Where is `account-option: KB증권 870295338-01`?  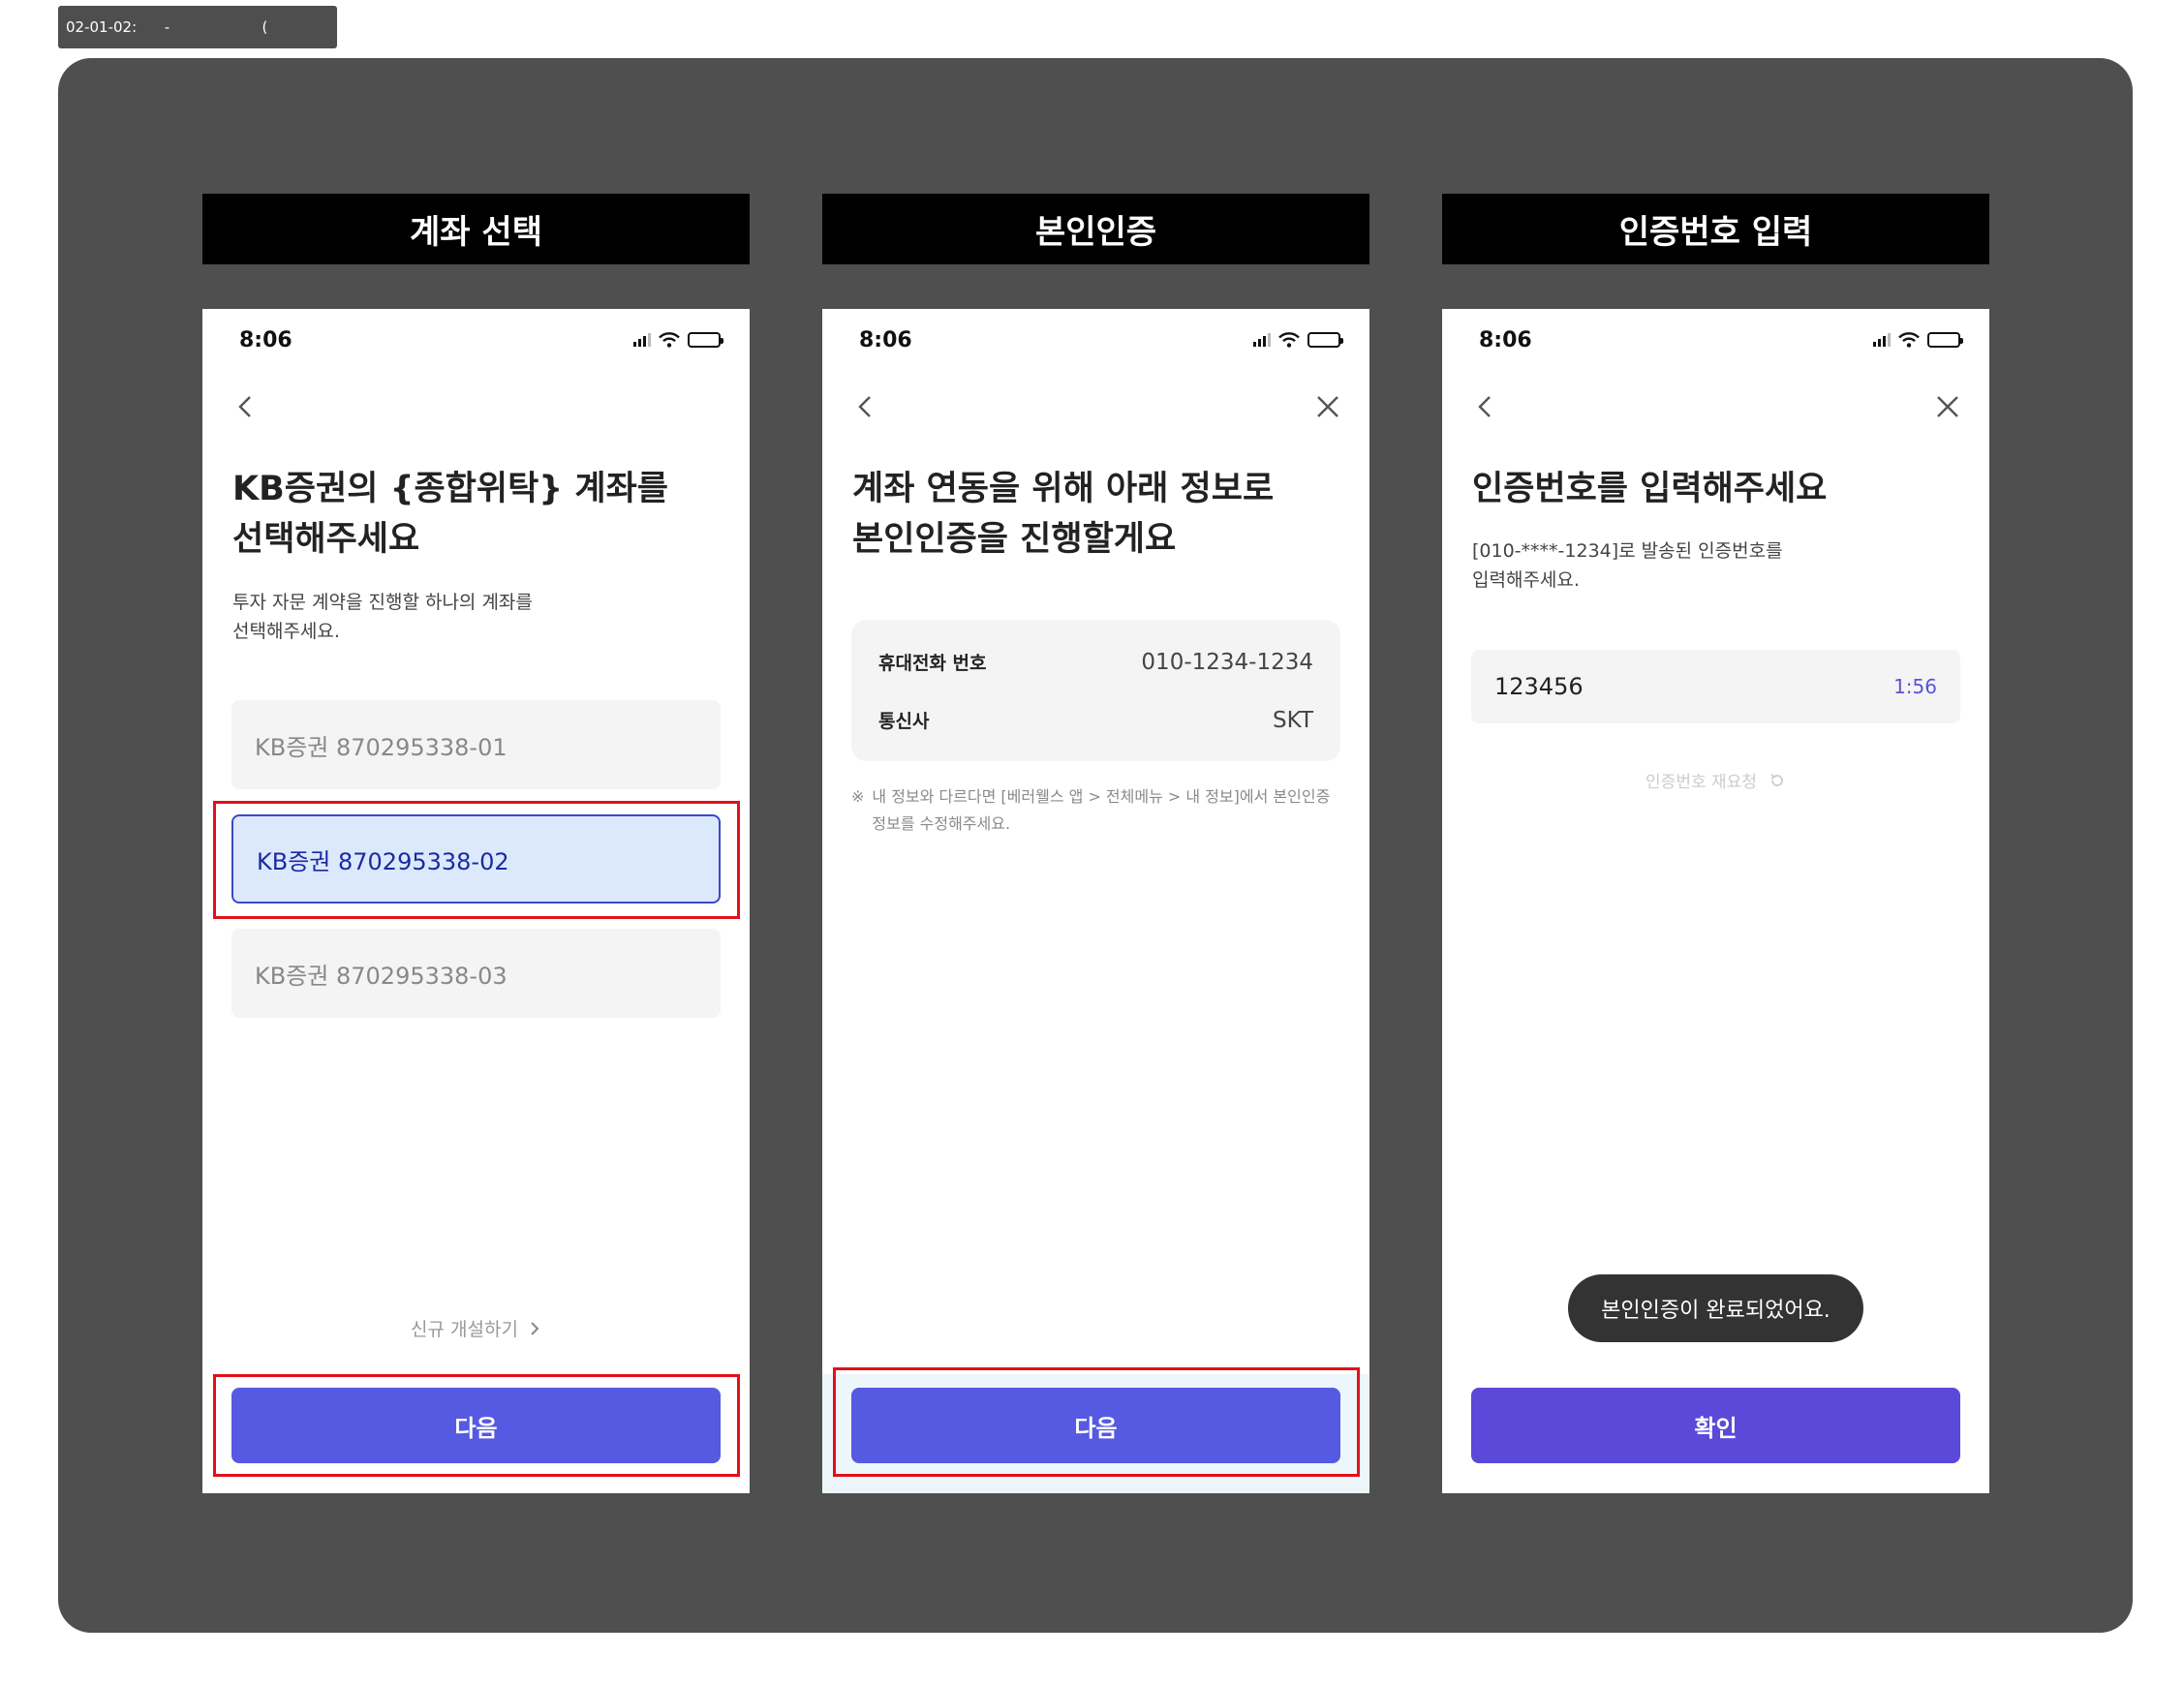
account-option: KB증권 870295338-01 is located at coordinates (476, 744).